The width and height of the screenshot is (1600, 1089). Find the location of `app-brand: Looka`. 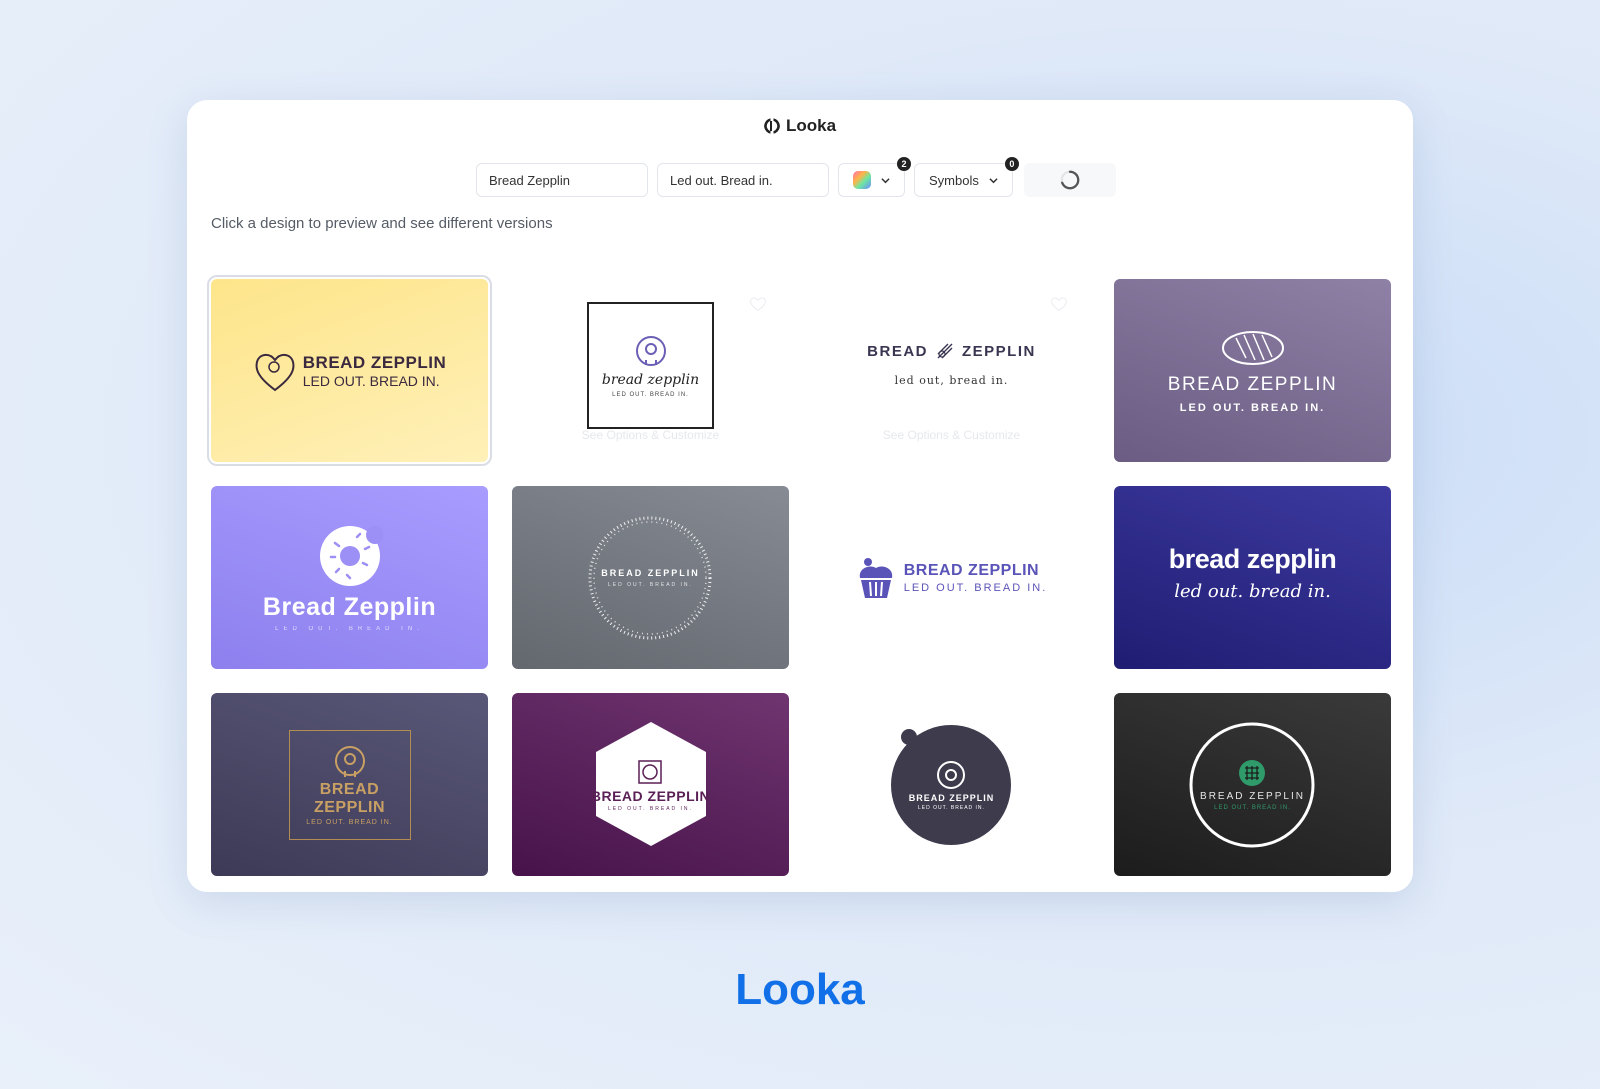

app-brand: Looka is located at coordinates (800, 126).